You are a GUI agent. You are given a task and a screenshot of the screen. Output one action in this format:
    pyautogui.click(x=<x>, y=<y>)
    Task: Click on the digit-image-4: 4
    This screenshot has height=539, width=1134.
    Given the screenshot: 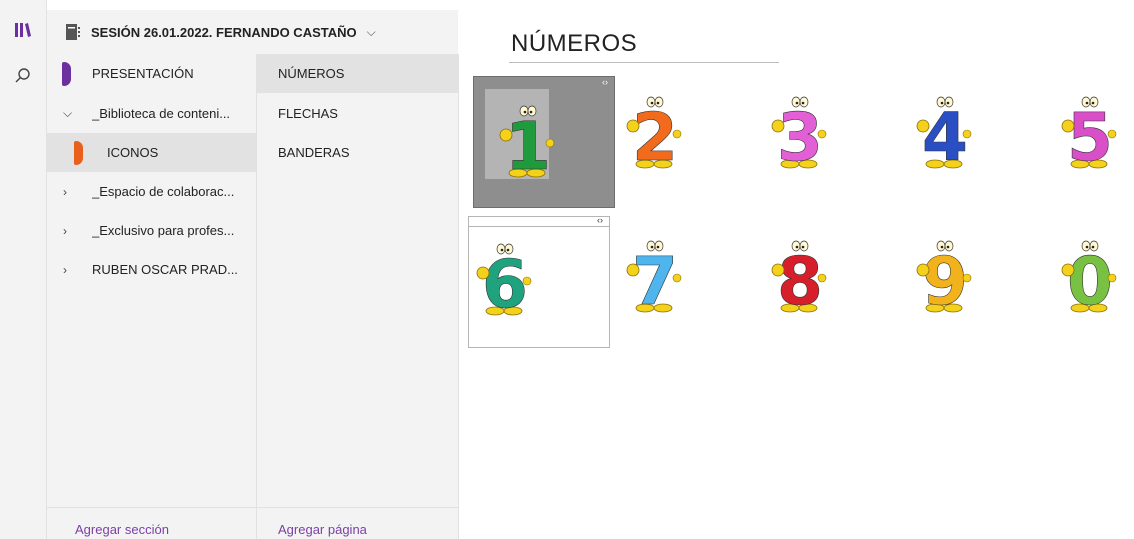 What is the action you would take?
    pyautogui.click(x=979, y=155)
    